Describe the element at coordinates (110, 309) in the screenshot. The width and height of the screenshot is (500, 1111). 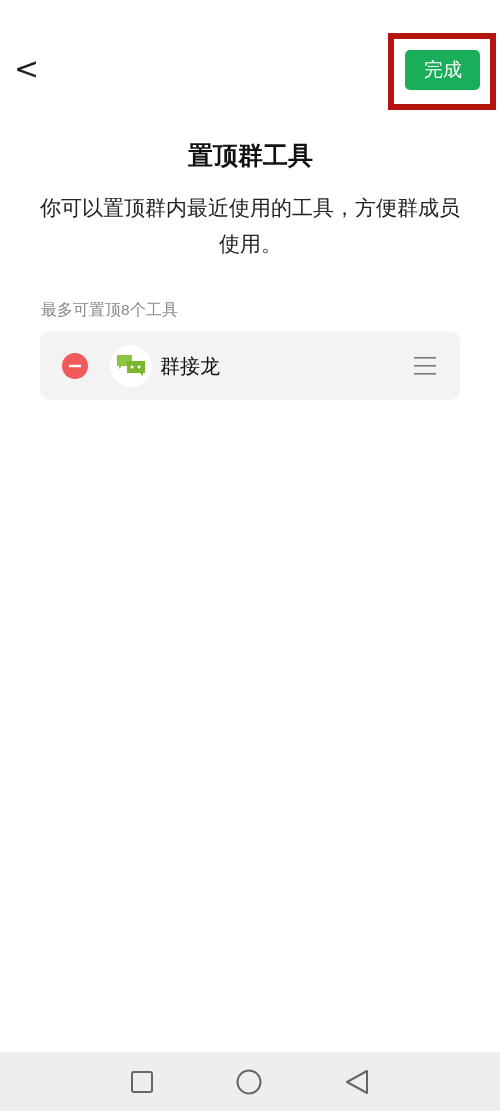
I see `hint-text: 最多可置顶8个工具` at that location.